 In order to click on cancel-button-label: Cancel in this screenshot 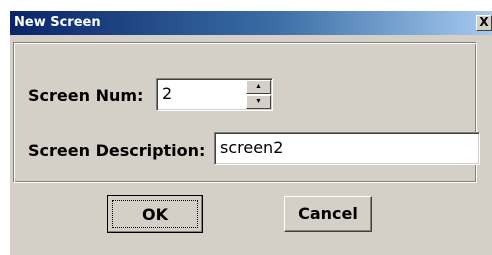, I will do `click(328, 213)`.